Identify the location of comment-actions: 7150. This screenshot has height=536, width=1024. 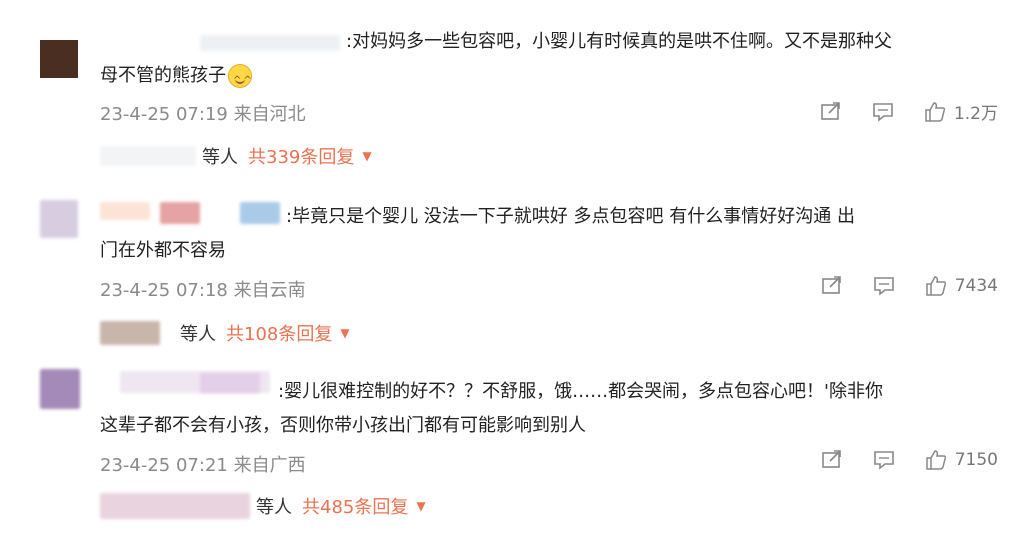
(894, 460).